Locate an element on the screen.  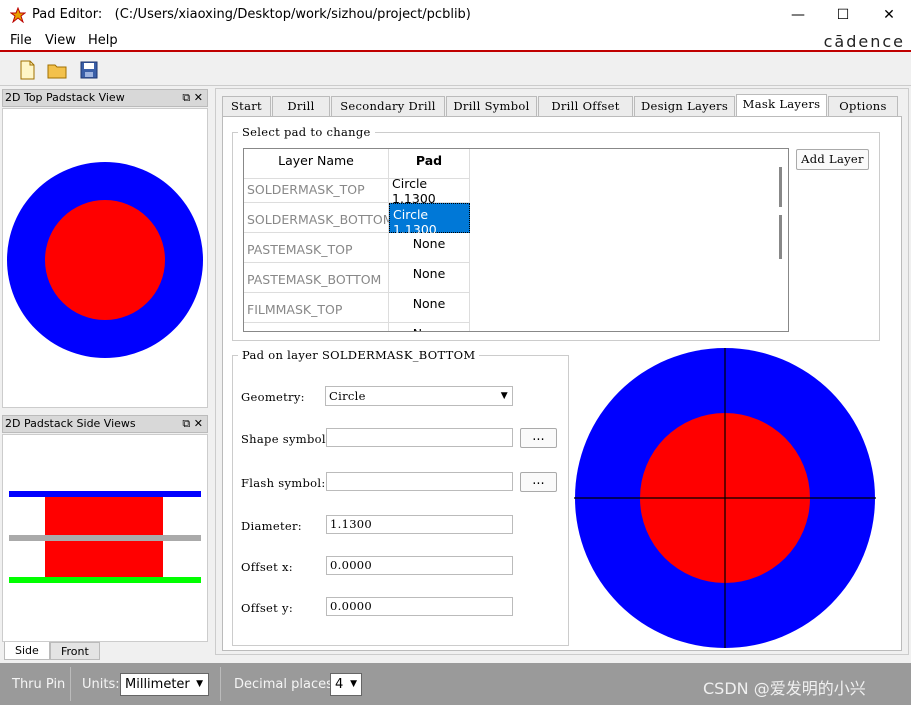
pad-preview is located at coordinates (725, 498).